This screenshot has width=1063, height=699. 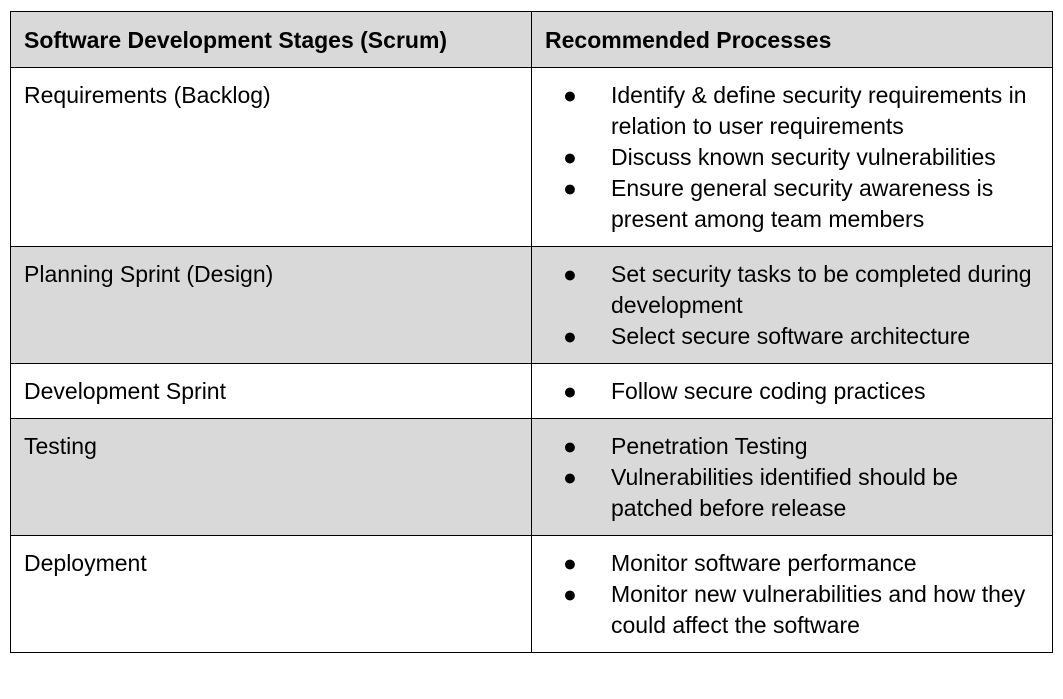 What do you see at coordinates (768, 391) in the screenshot?
I see `process-text: Follow secure coding practices` at bounding box center [768, 391].